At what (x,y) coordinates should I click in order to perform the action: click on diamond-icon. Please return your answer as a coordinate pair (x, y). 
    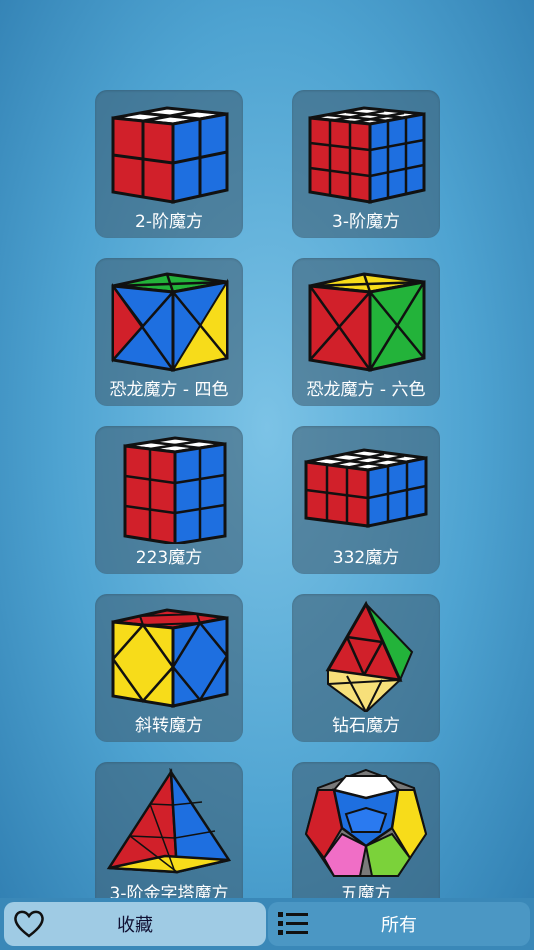
    Looking at the image, I should click on (369, 656).